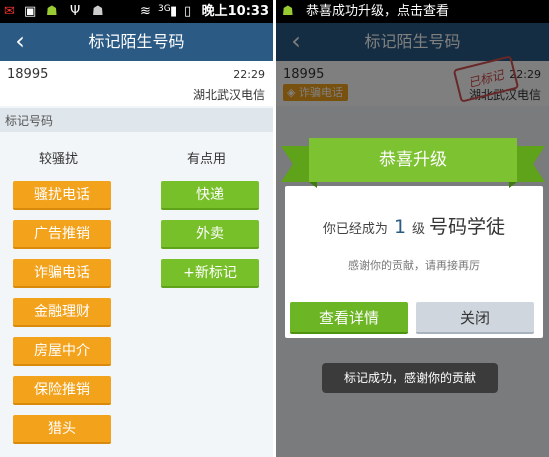  Describe the element at coordinates (29, 121) in the screenshot. I see `section-title: 标记号码` at that location.